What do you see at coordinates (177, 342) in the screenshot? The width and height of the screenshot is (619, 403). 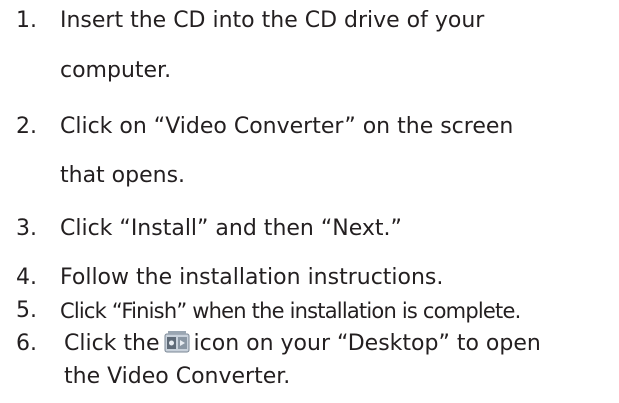 I see `video-converter-app-icon` at bounding box center [177, 342].